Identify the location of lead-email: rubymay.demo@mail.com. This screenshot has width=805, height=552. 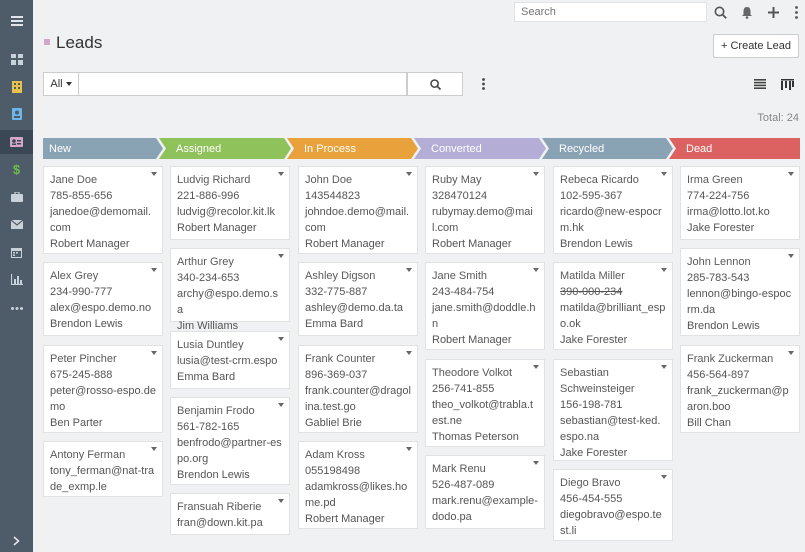
(485, 220).